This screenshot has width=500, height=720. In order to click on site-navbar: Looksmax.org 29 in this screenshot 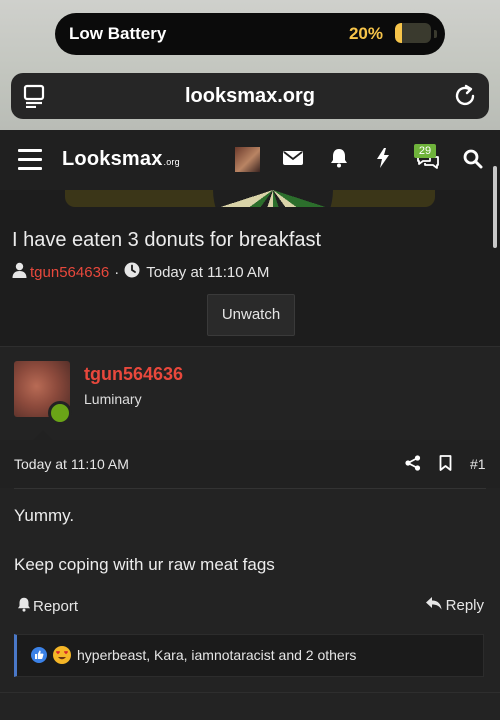, I will do `click(250, 160)`.